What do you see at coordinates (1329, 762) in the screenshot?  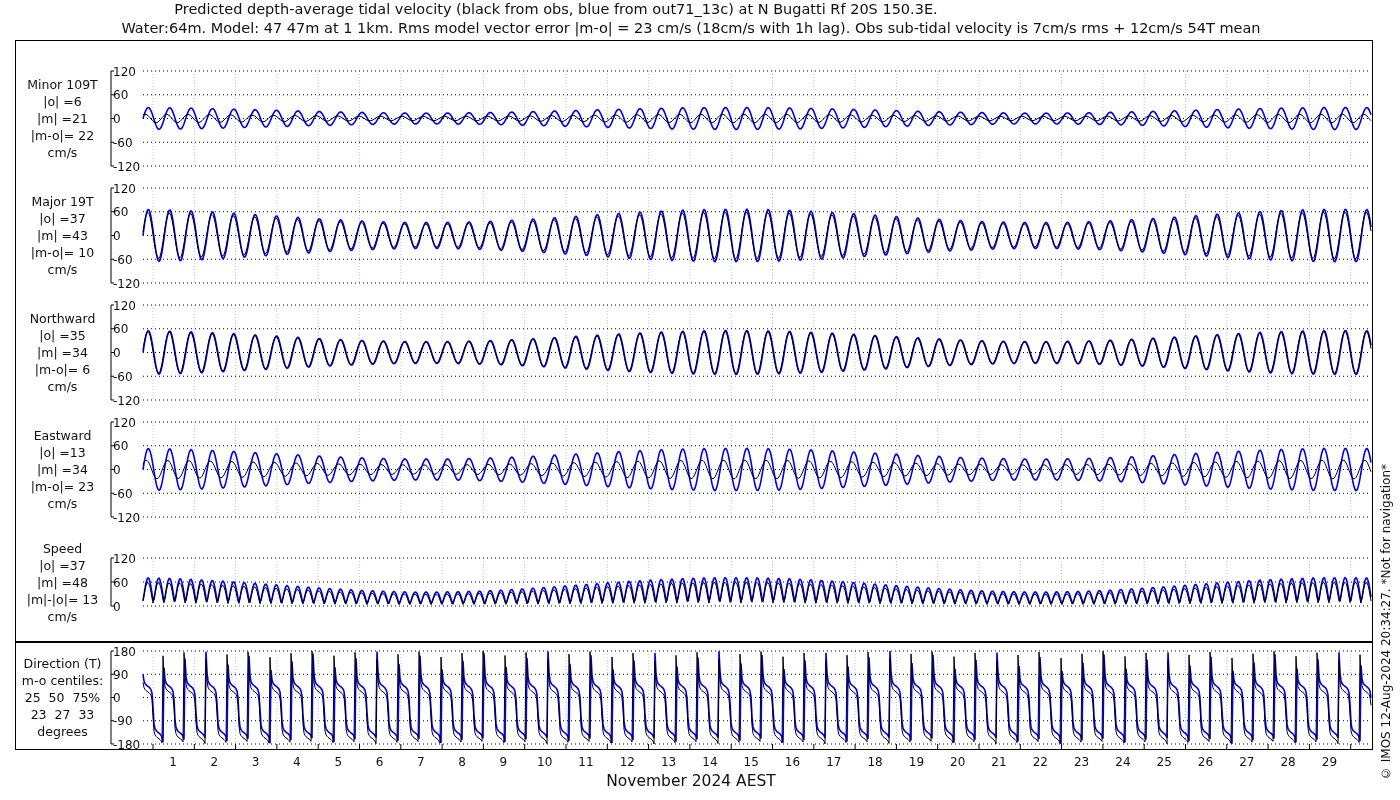 I see `day-label: 29` at bounding box center [1329, 762].